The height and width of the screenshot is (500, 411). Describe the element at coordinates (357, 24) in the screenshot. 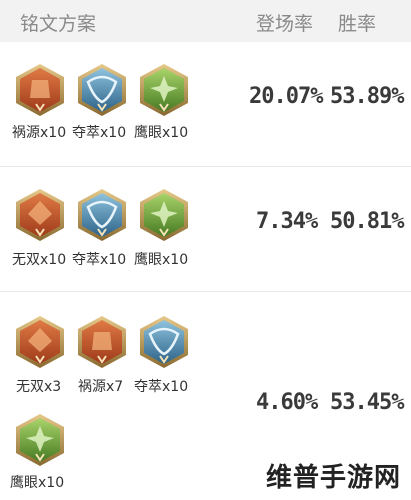

I see `column-header-win: 胜率` at that location.